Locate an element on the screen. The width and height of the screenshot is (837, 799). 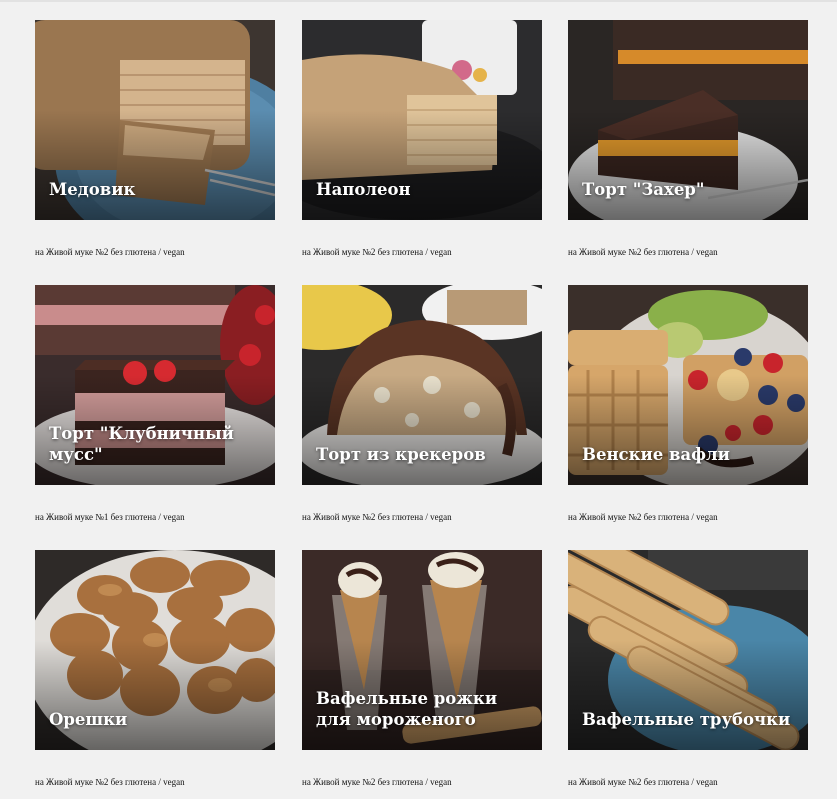
recipe-title: Вафельные трубочки is located at coordinates (686, 719).